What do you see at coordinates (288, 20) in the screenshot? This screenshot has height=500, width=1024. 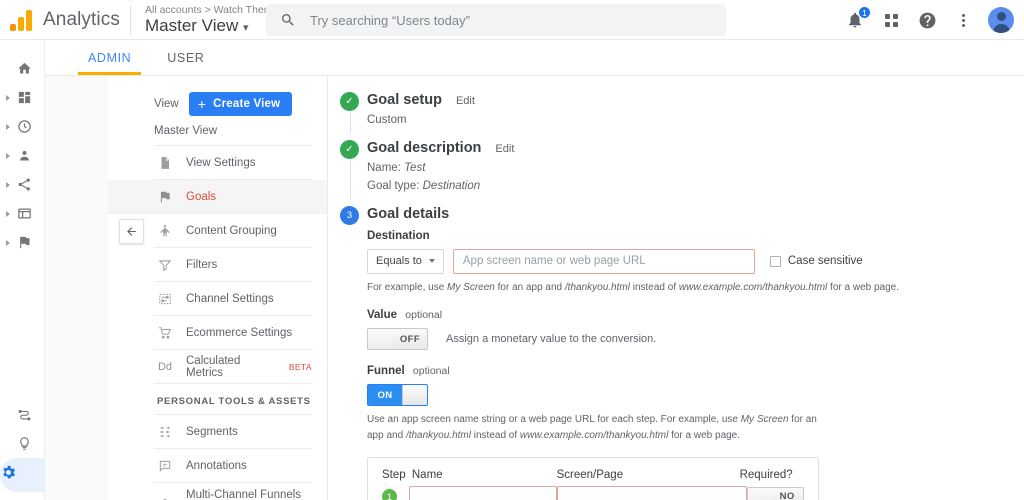 I see `search-icon` at bounding box center [288, 20].